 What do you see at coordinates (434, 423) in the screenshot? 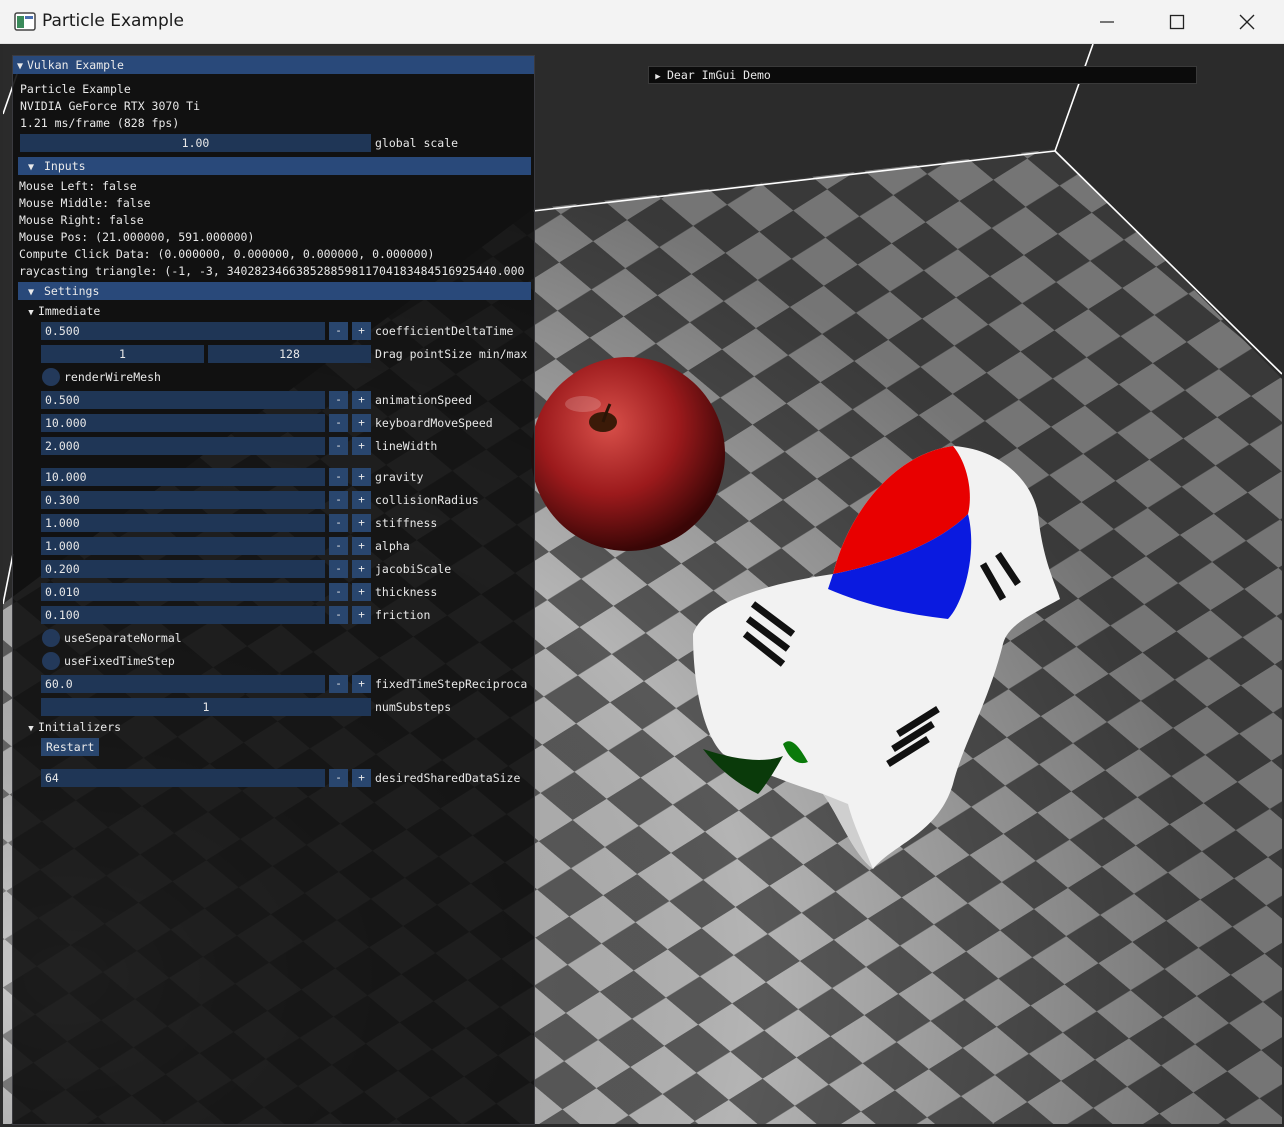
I see `keyboard-move-speed-label: keyboardMoveSpeed` at bounding box center [434, 423].